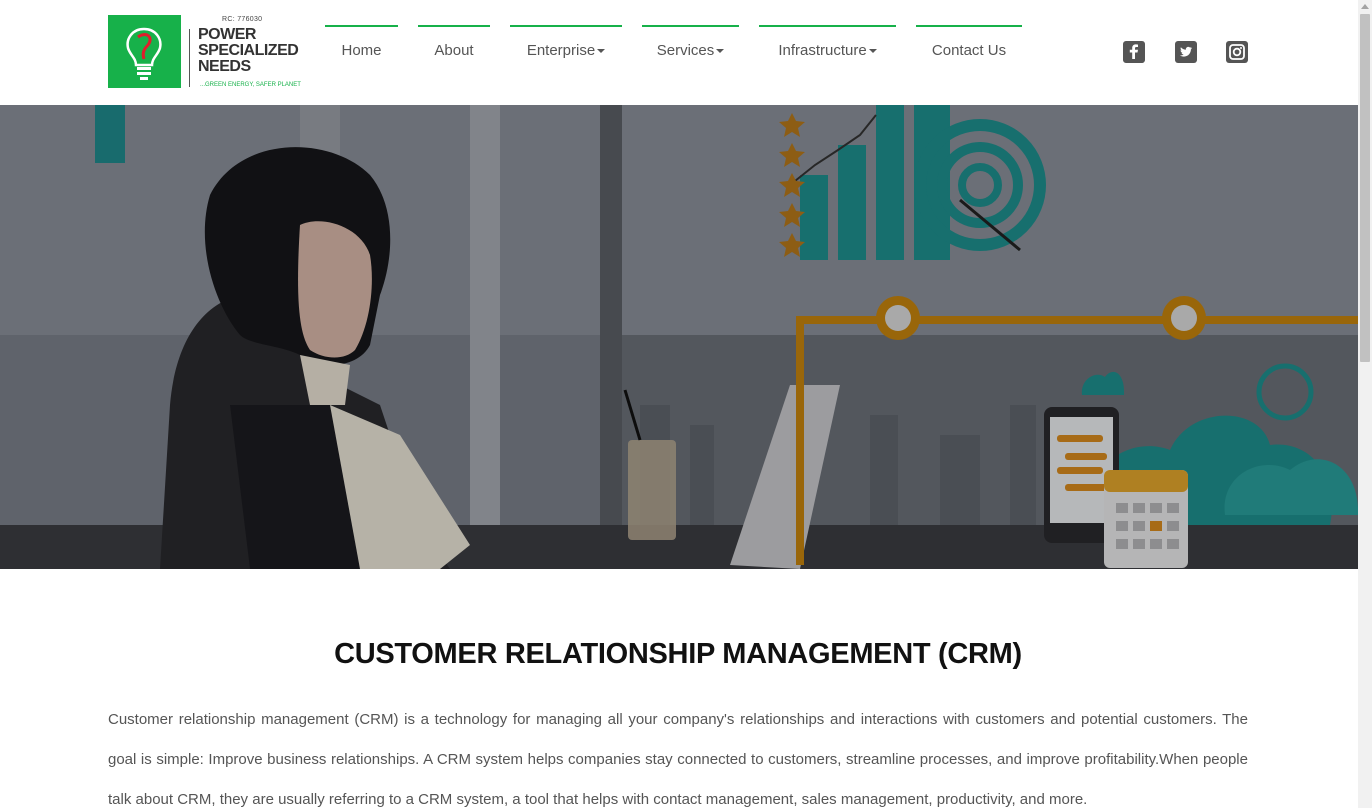  Describe the element at coordinates (250, 85) in the screenshot. I see `logo-tagline: ...GREEN ENERGY, SAFER PLANET` at that location.